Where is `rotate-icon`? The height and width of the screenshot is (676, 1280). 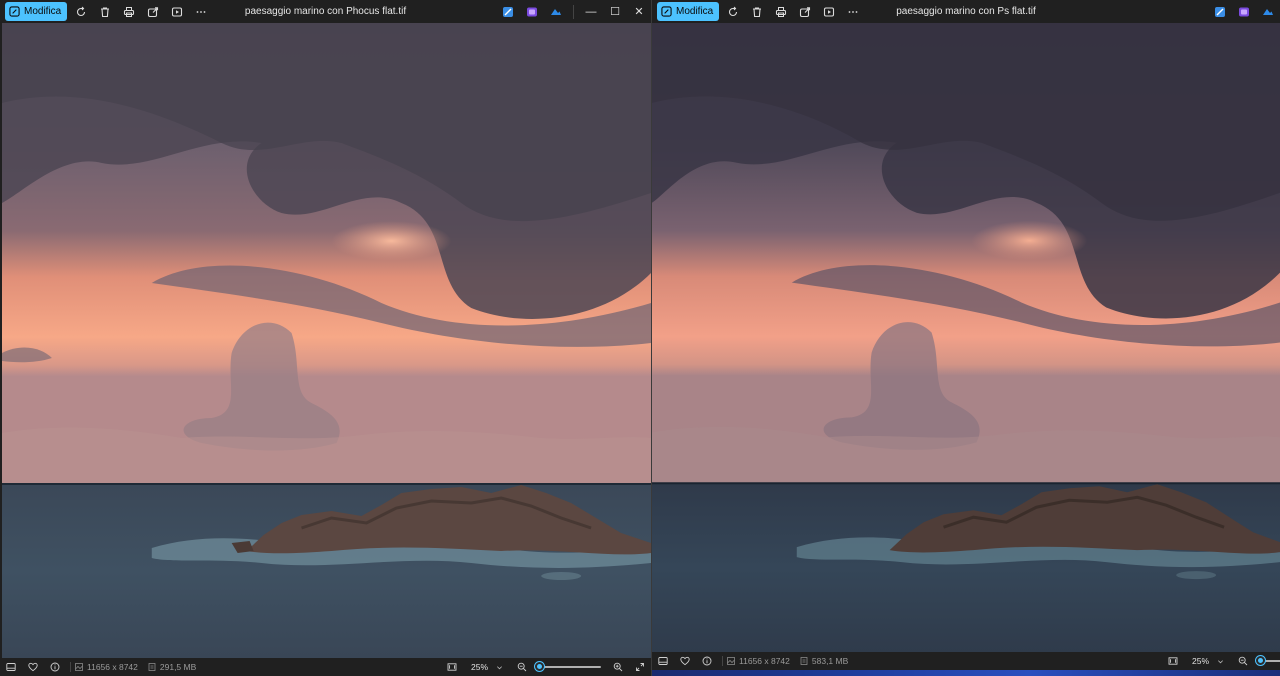
rotate-icon is located at coordinates (733, 11).